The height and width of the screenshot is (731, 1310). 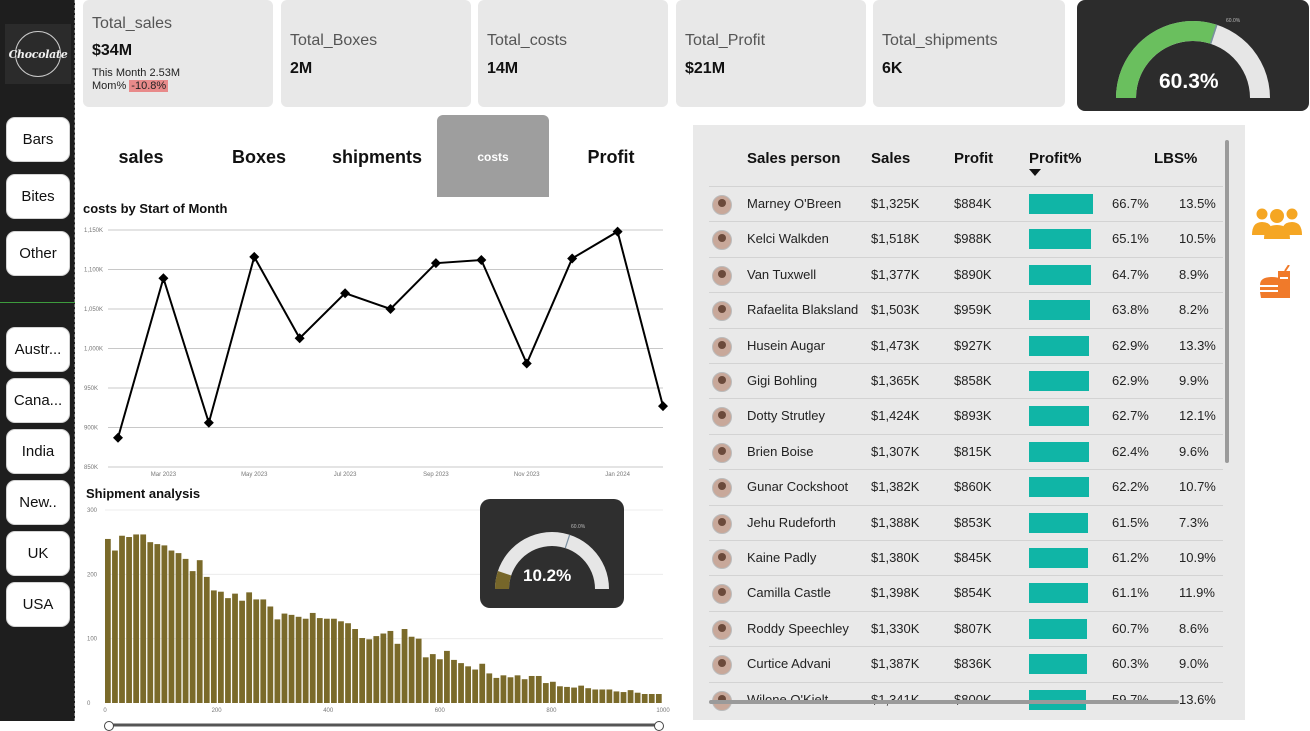 What do you see at coordinates (259, 156) in the screenshot?
I see `tab-boxes: Boxes` at bounding box center [259, 156].